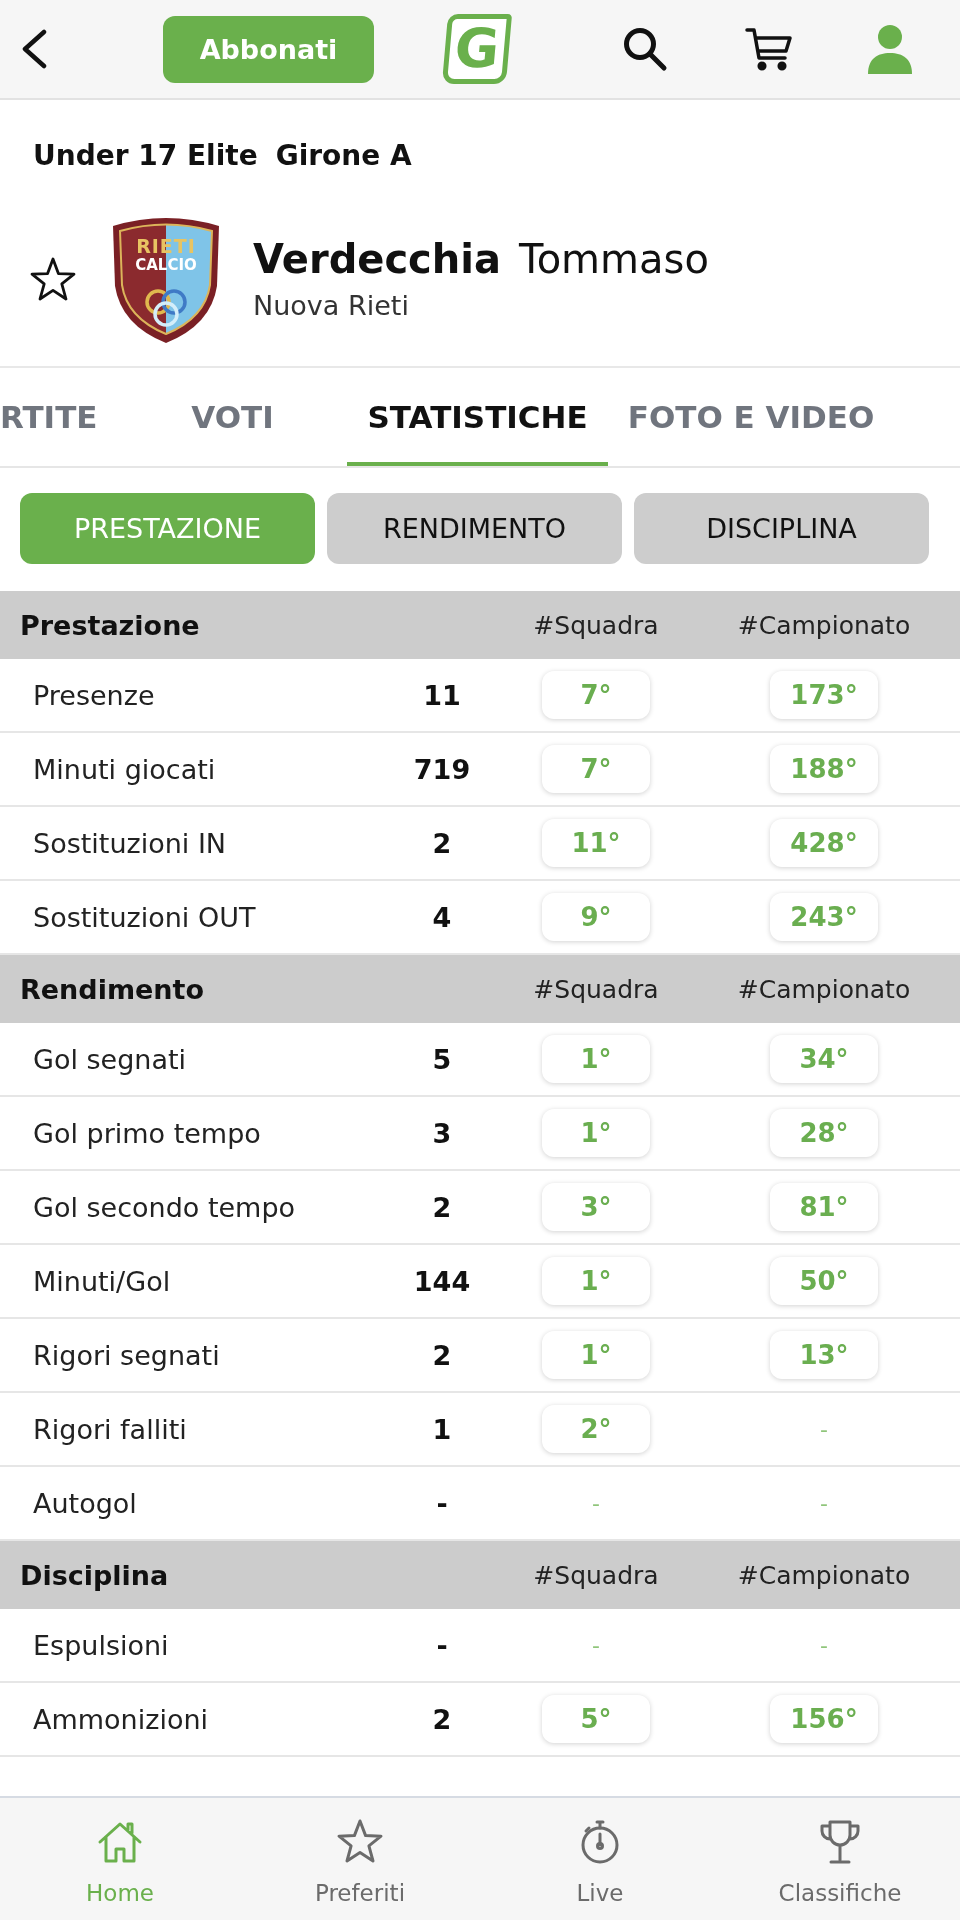 The image size is (960, 1920). Describe the element at coordinates (167, 528) in the screenshot. I see `filter-button: PRESTAZIONE` at that location.